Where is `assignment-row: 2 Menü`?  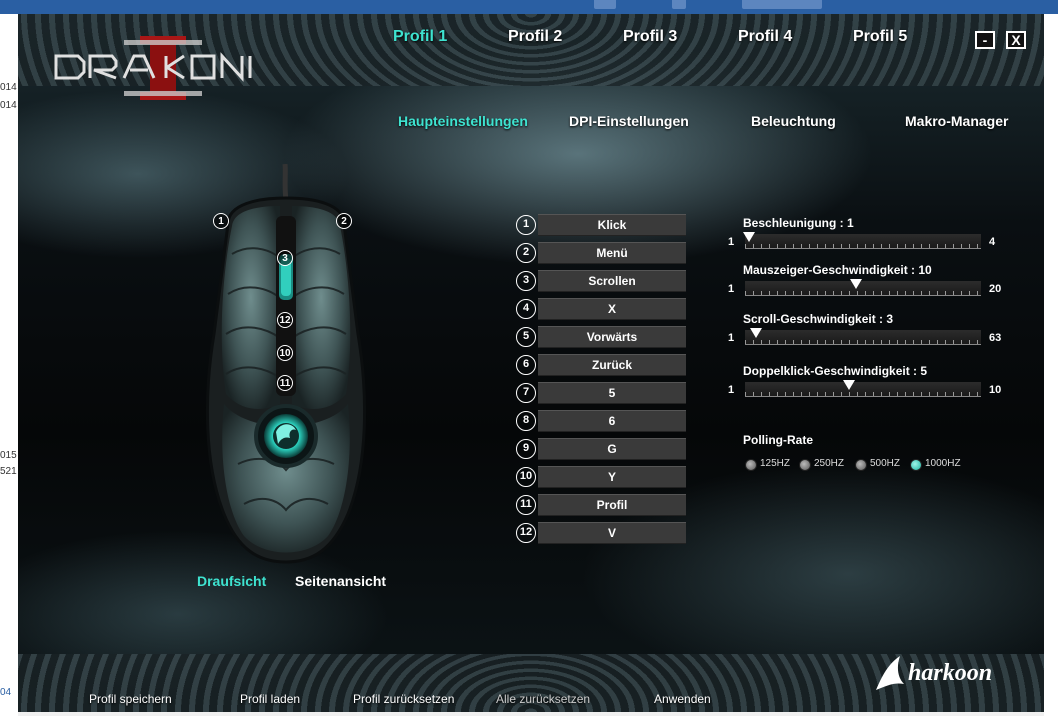 assignment-row: 2 Menü is located at coordinates (602, 253).